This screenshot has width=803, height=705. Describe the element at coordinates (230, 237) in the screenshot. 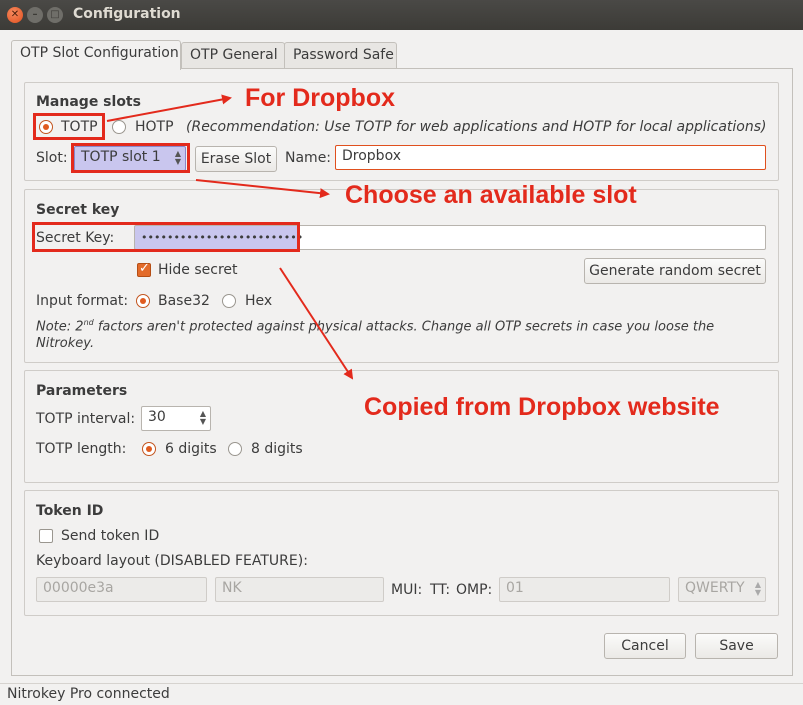

I see `annotation-arrows` at that location.